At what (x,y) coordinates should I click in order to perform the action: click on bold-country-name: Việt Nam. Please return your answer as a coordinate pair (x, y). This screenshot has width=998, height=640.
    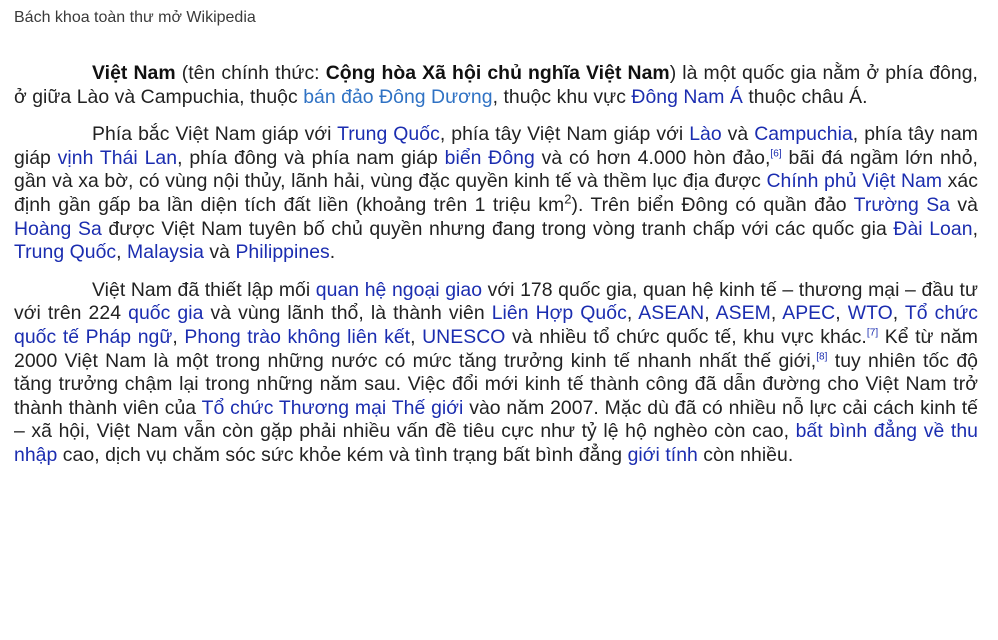
    Looking at the image, I should click on (134, 73).